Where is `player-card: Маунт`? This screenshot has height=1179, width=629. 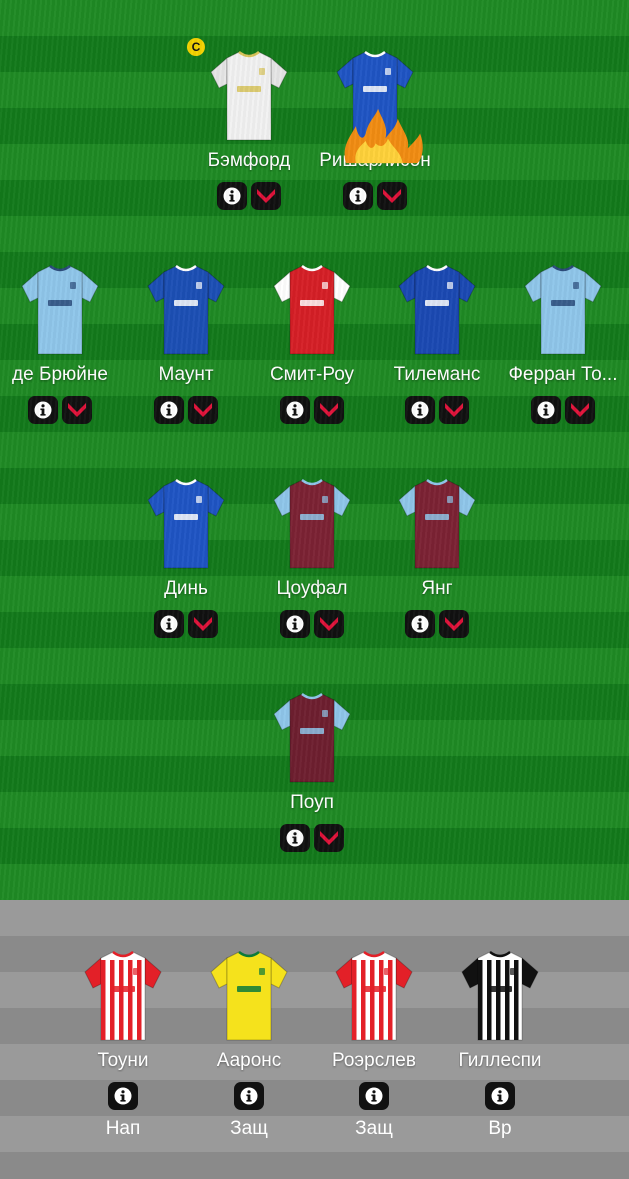 player-card: Маунт is located at coordinates (186, 344).